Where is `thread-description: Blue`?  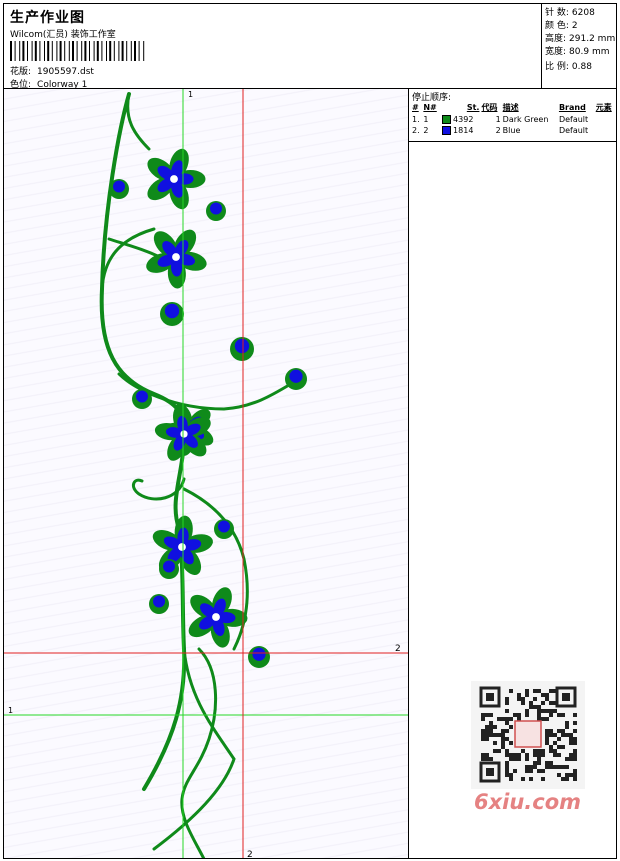 thread-description: Blue is located at coordinates (511, 130).